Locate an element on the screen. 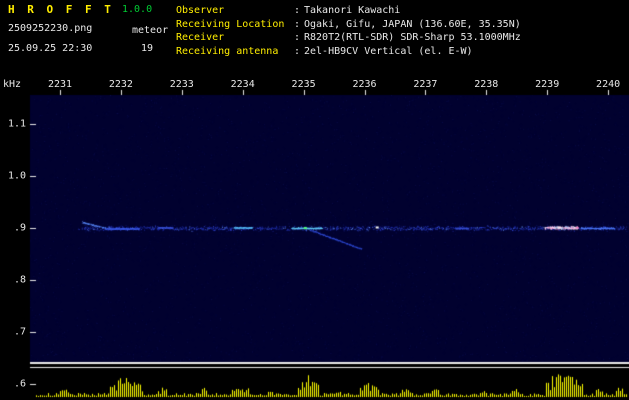  info-label: Receiver is located at coordinates (200, 37).